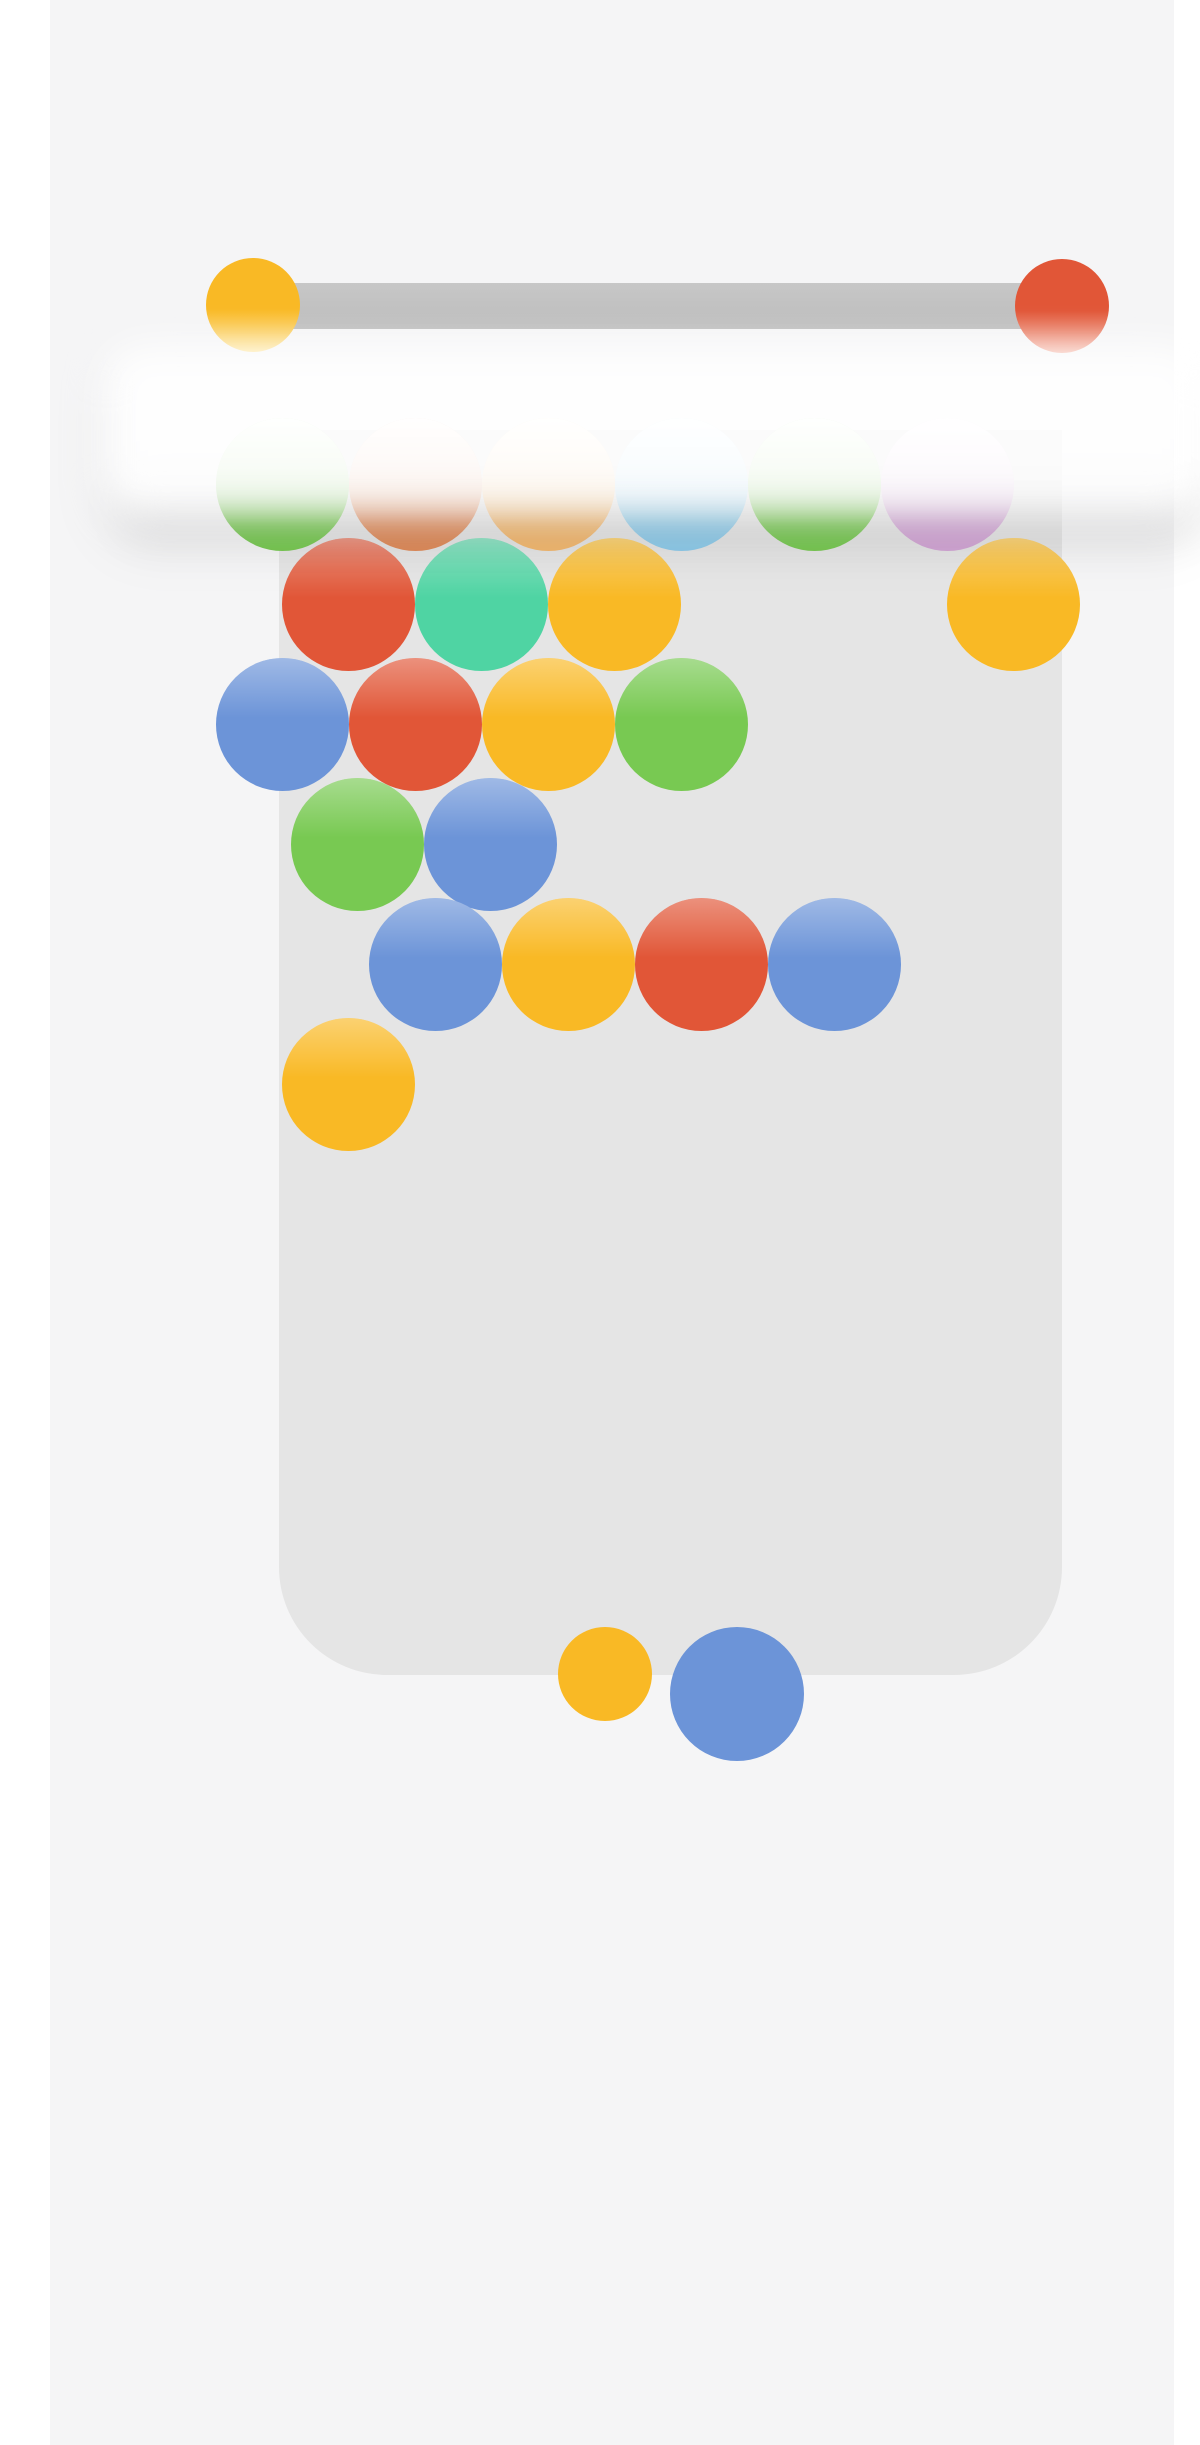 Image resolution: width=1200 pixels, height=2445 pixels. I want to click on progress-goal-bubble, so click(1062, 306).